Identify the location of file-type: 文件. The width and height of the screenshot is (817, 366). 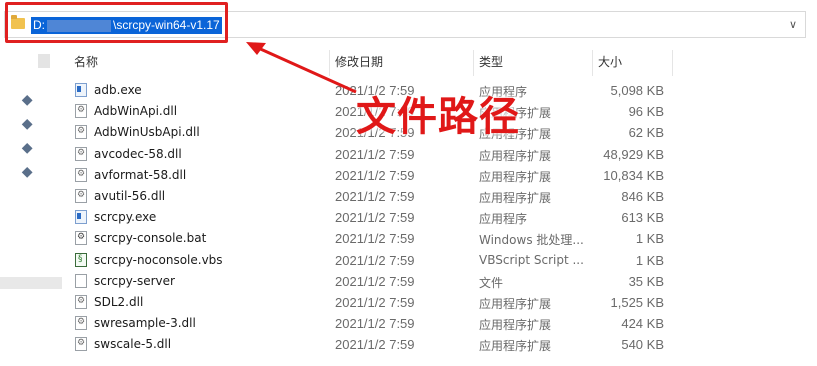
(491, 282).